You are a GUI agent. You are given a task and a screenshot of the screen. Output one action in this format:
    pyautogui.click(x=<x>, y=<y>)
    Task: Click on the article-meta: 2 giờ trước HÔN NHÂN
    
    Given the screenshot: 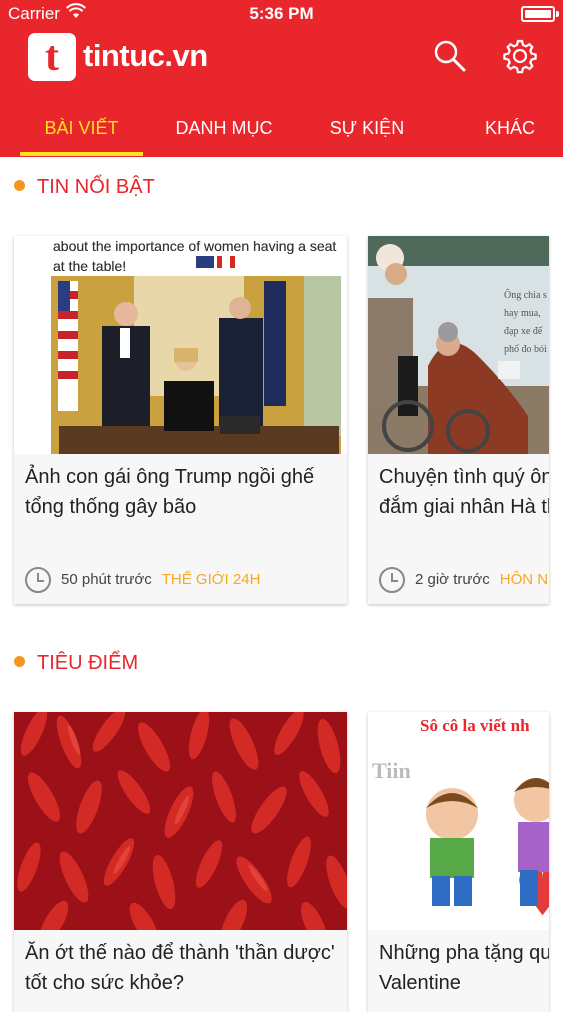 What is the action you would take?
    pyautogui.click(x=464, y=580)
    